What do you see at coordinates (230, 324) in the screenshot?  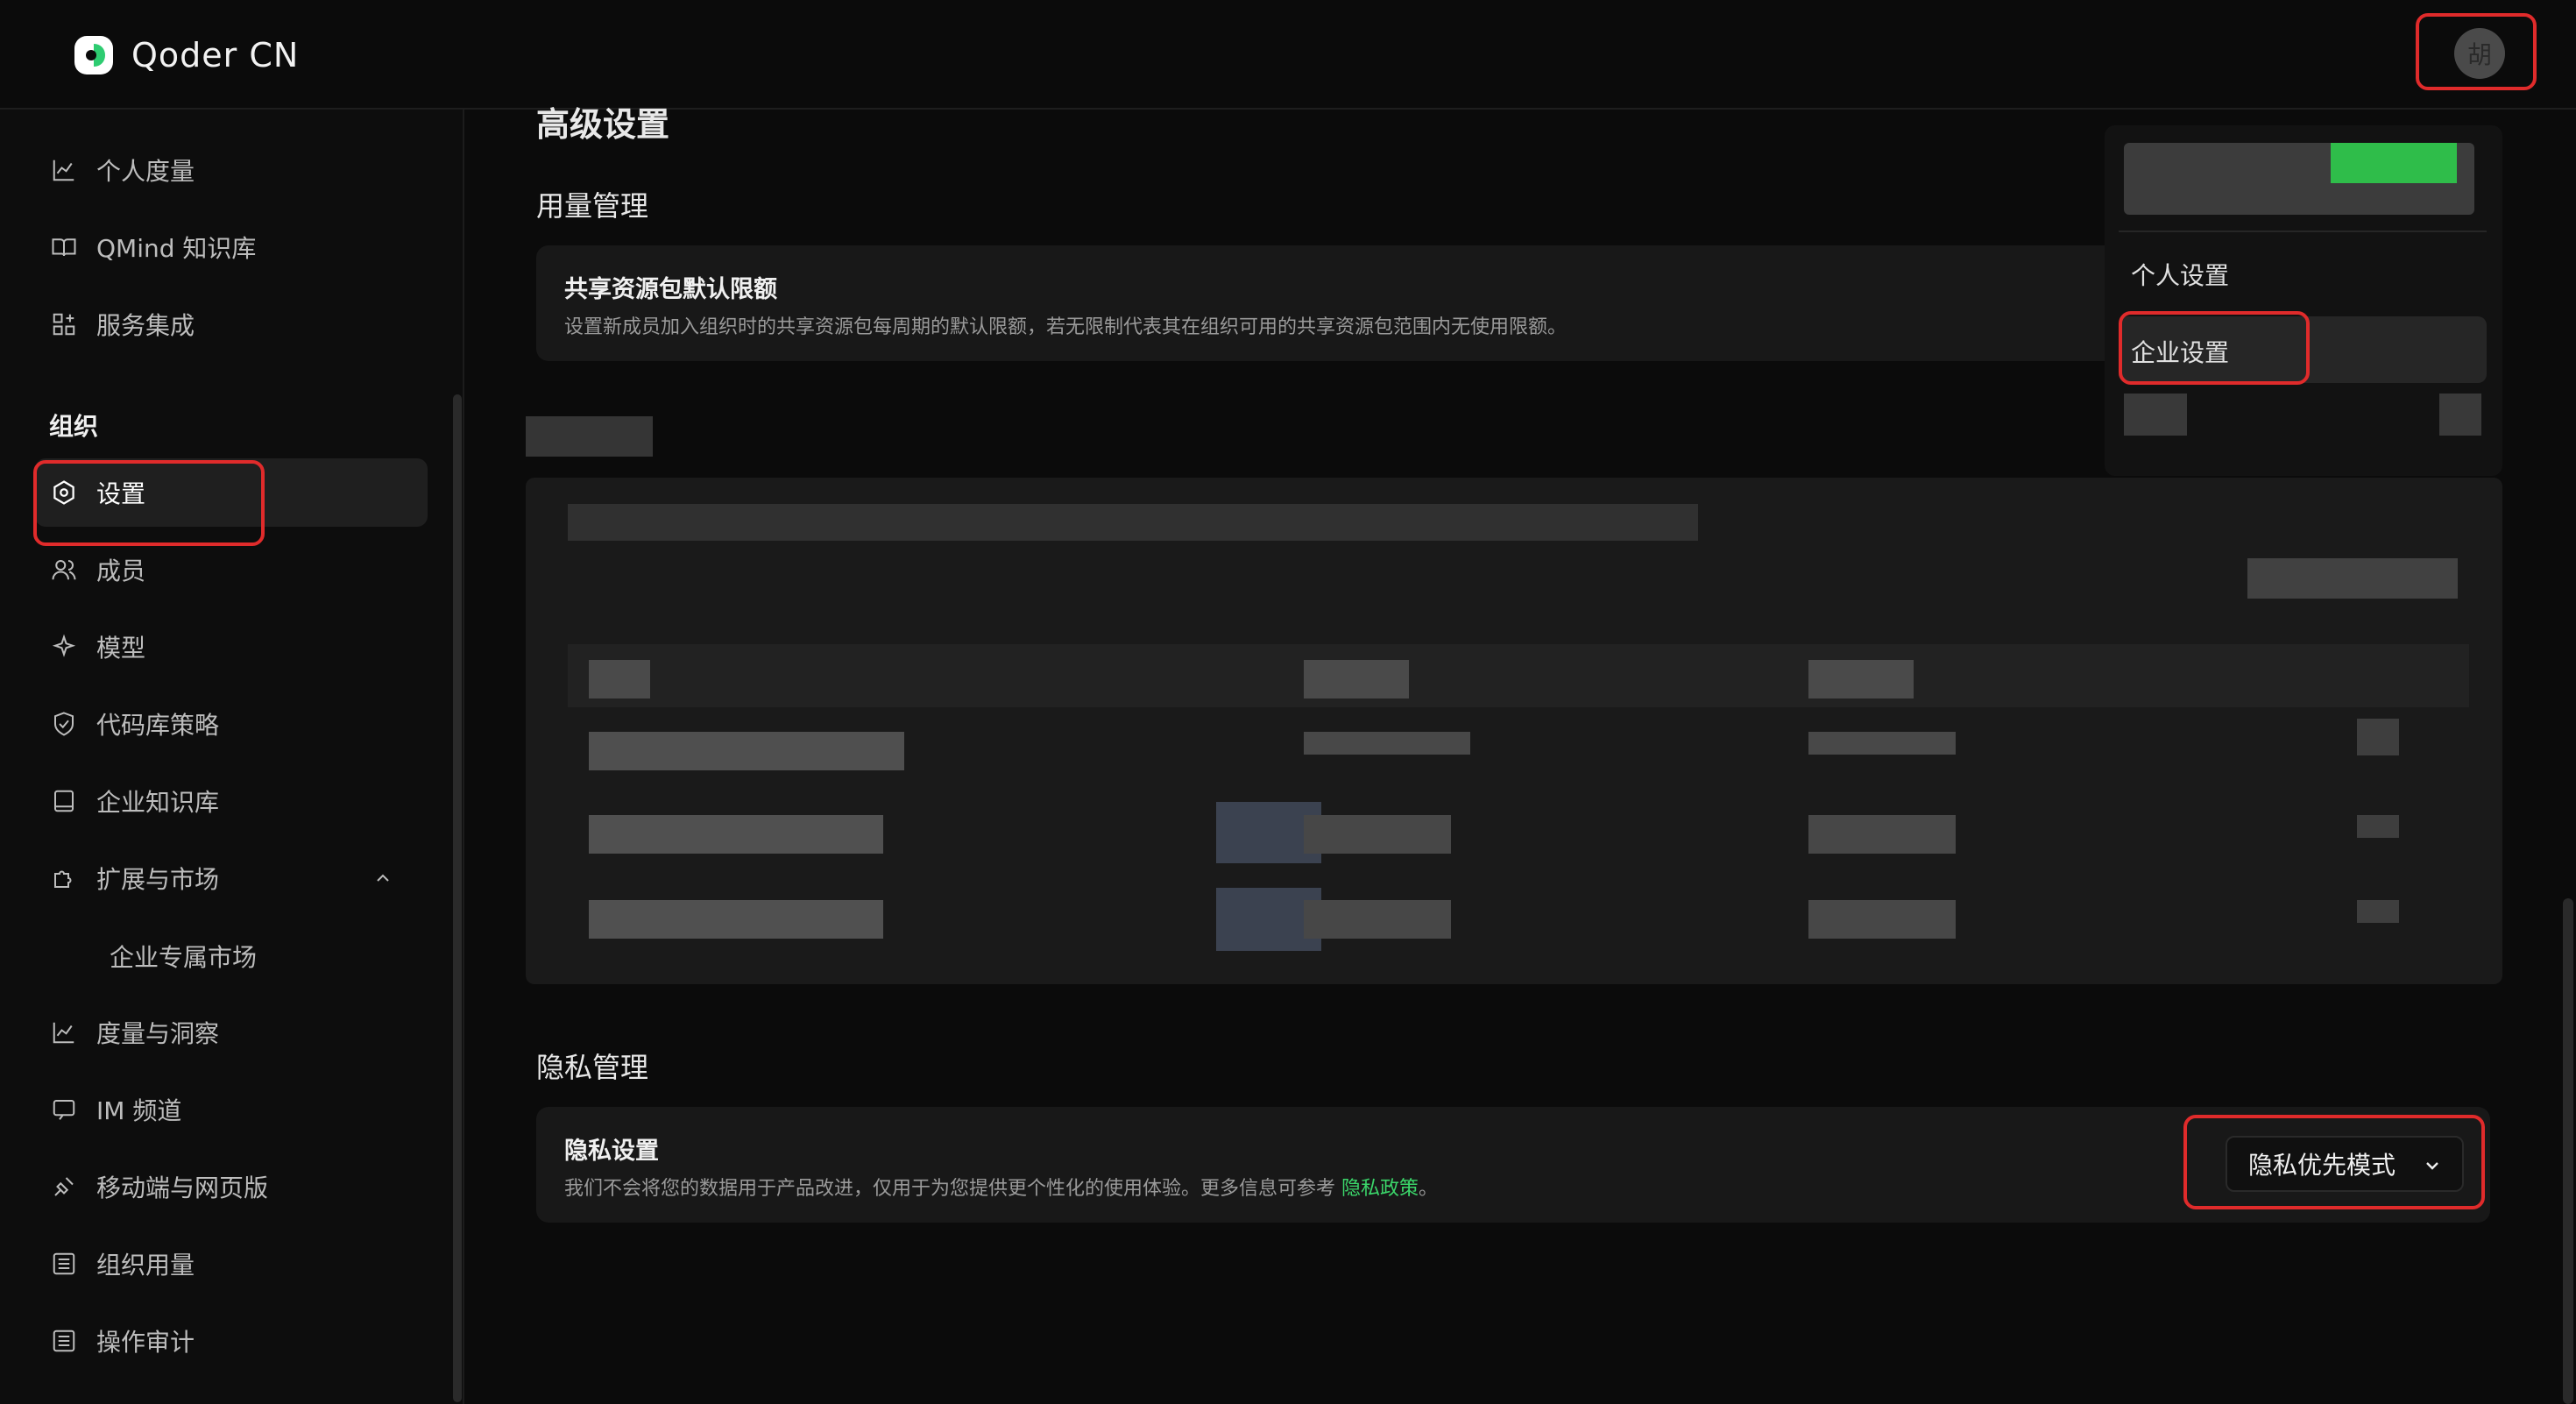 I see `sidebar-item-integrations: 服务集成` at bounding box center [230, 324].